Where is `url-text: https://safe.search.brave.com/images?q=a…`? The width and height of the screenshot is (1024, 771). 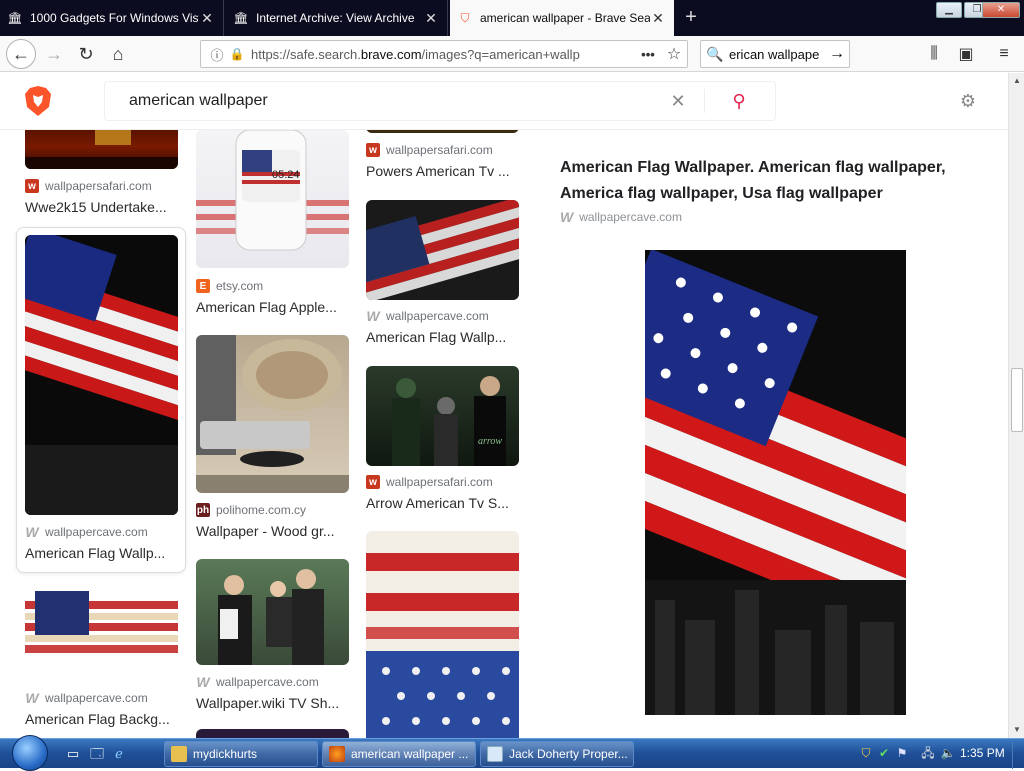 url-text: https://safe.search.brave.com/images?q=a… is located at coordinates (440, 54).